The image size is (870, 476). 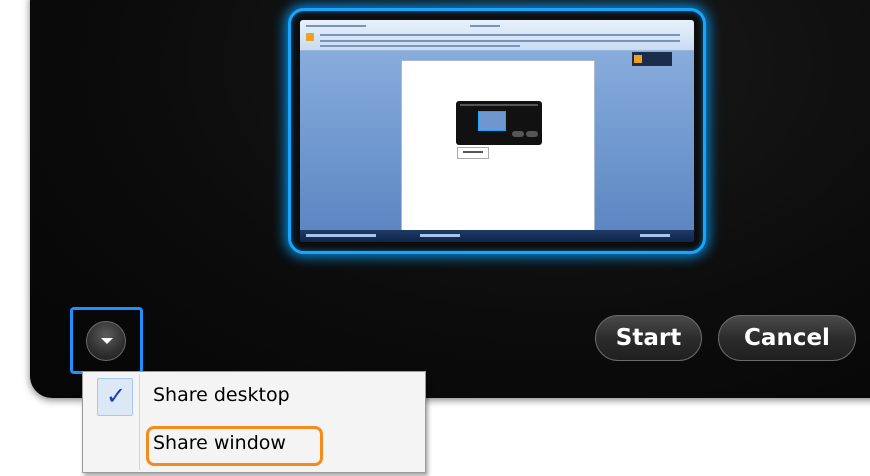 What do you see at coordinates (497, 236) in the screenshot?
I see `taskbar-thumbnail` at bounding box center [497, 236].